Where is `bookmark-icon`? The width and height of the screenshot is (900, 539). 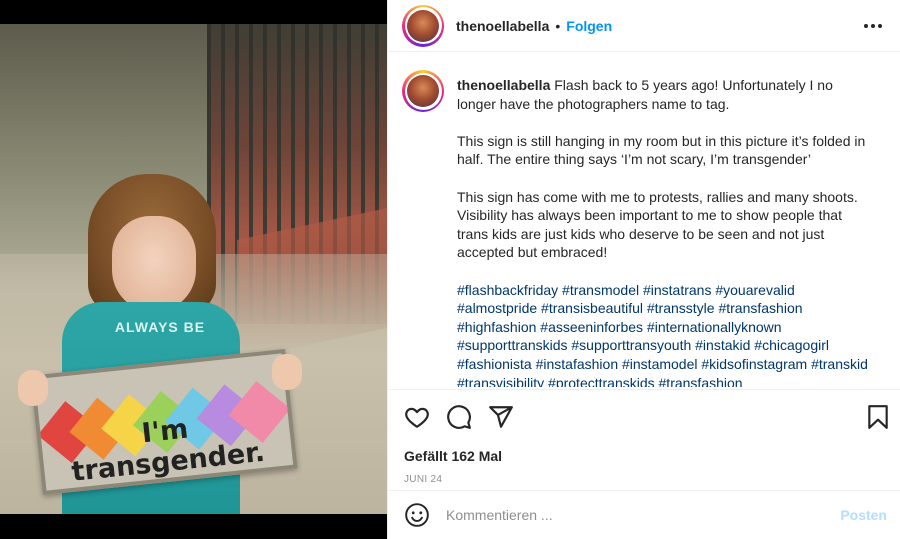
bookmark-icon is located at coordinates (878, 417).